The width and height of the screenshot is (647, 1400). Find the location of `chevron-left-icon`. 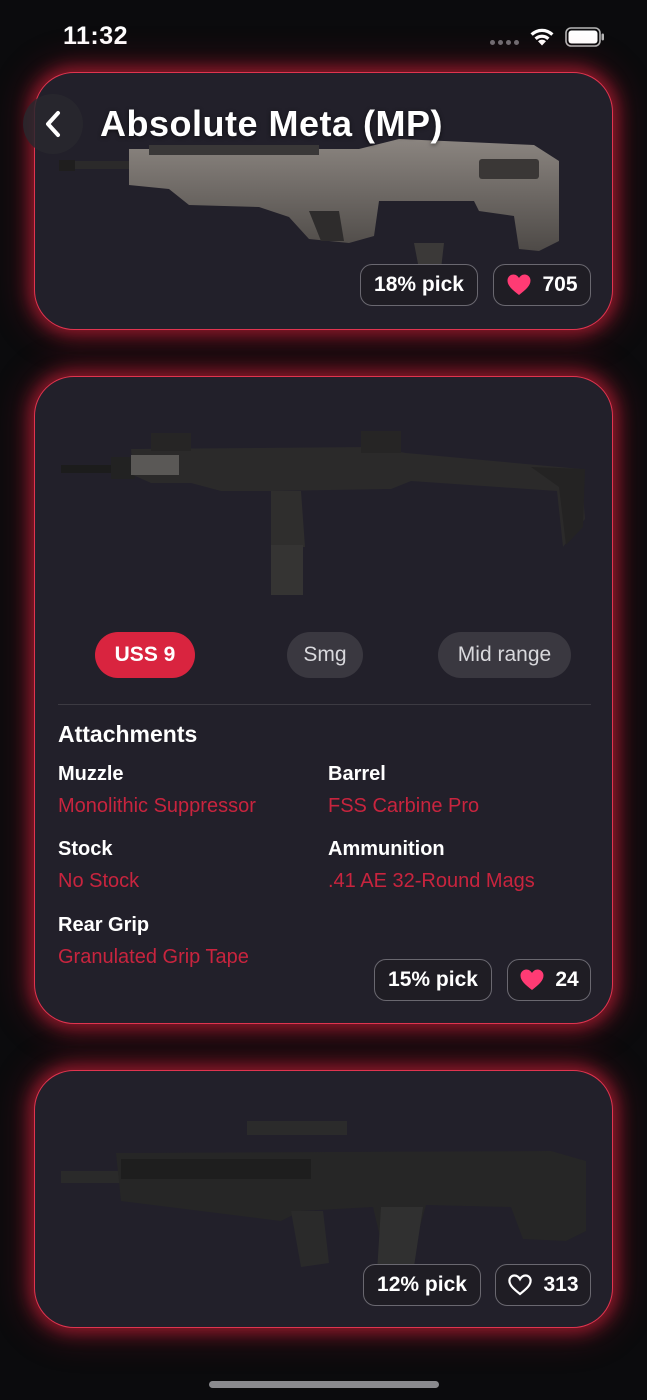

chevron-left-icon is located at coordinates (53, 124).